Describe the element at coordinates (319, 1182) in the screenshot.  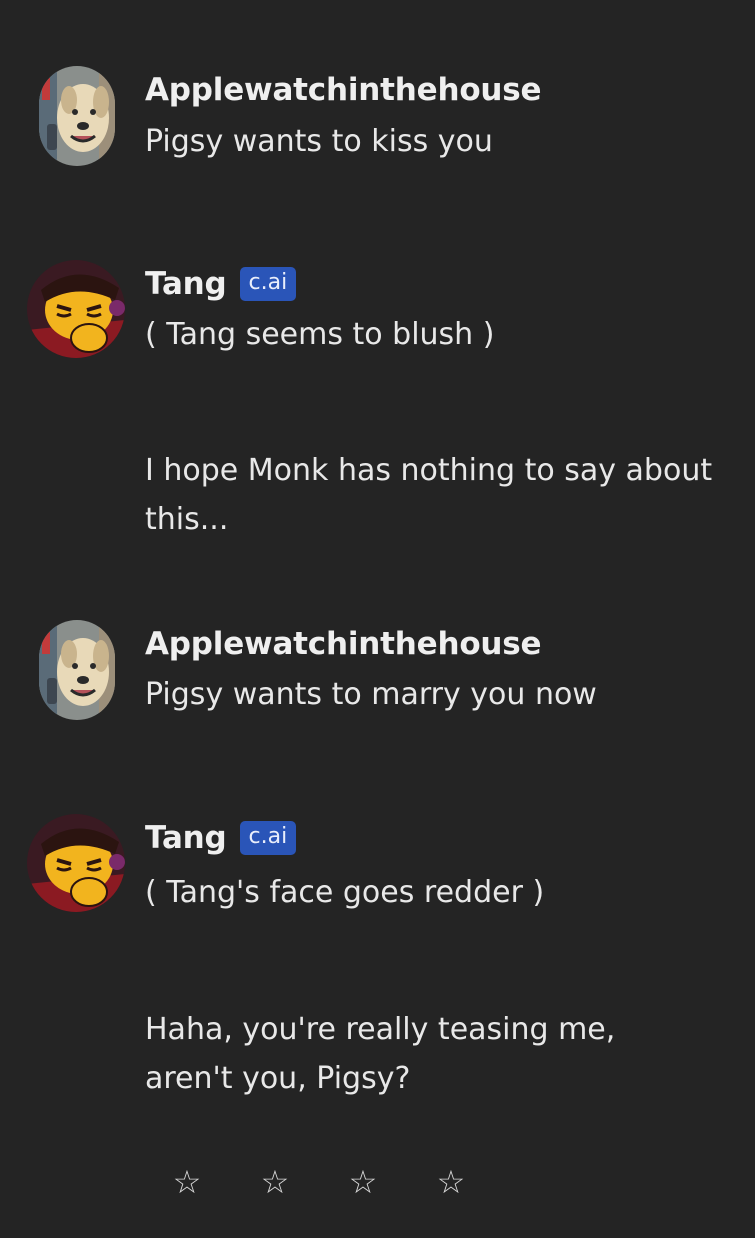
I see `rating-stars: ☆ ☆ ☆ ☆` at that location.